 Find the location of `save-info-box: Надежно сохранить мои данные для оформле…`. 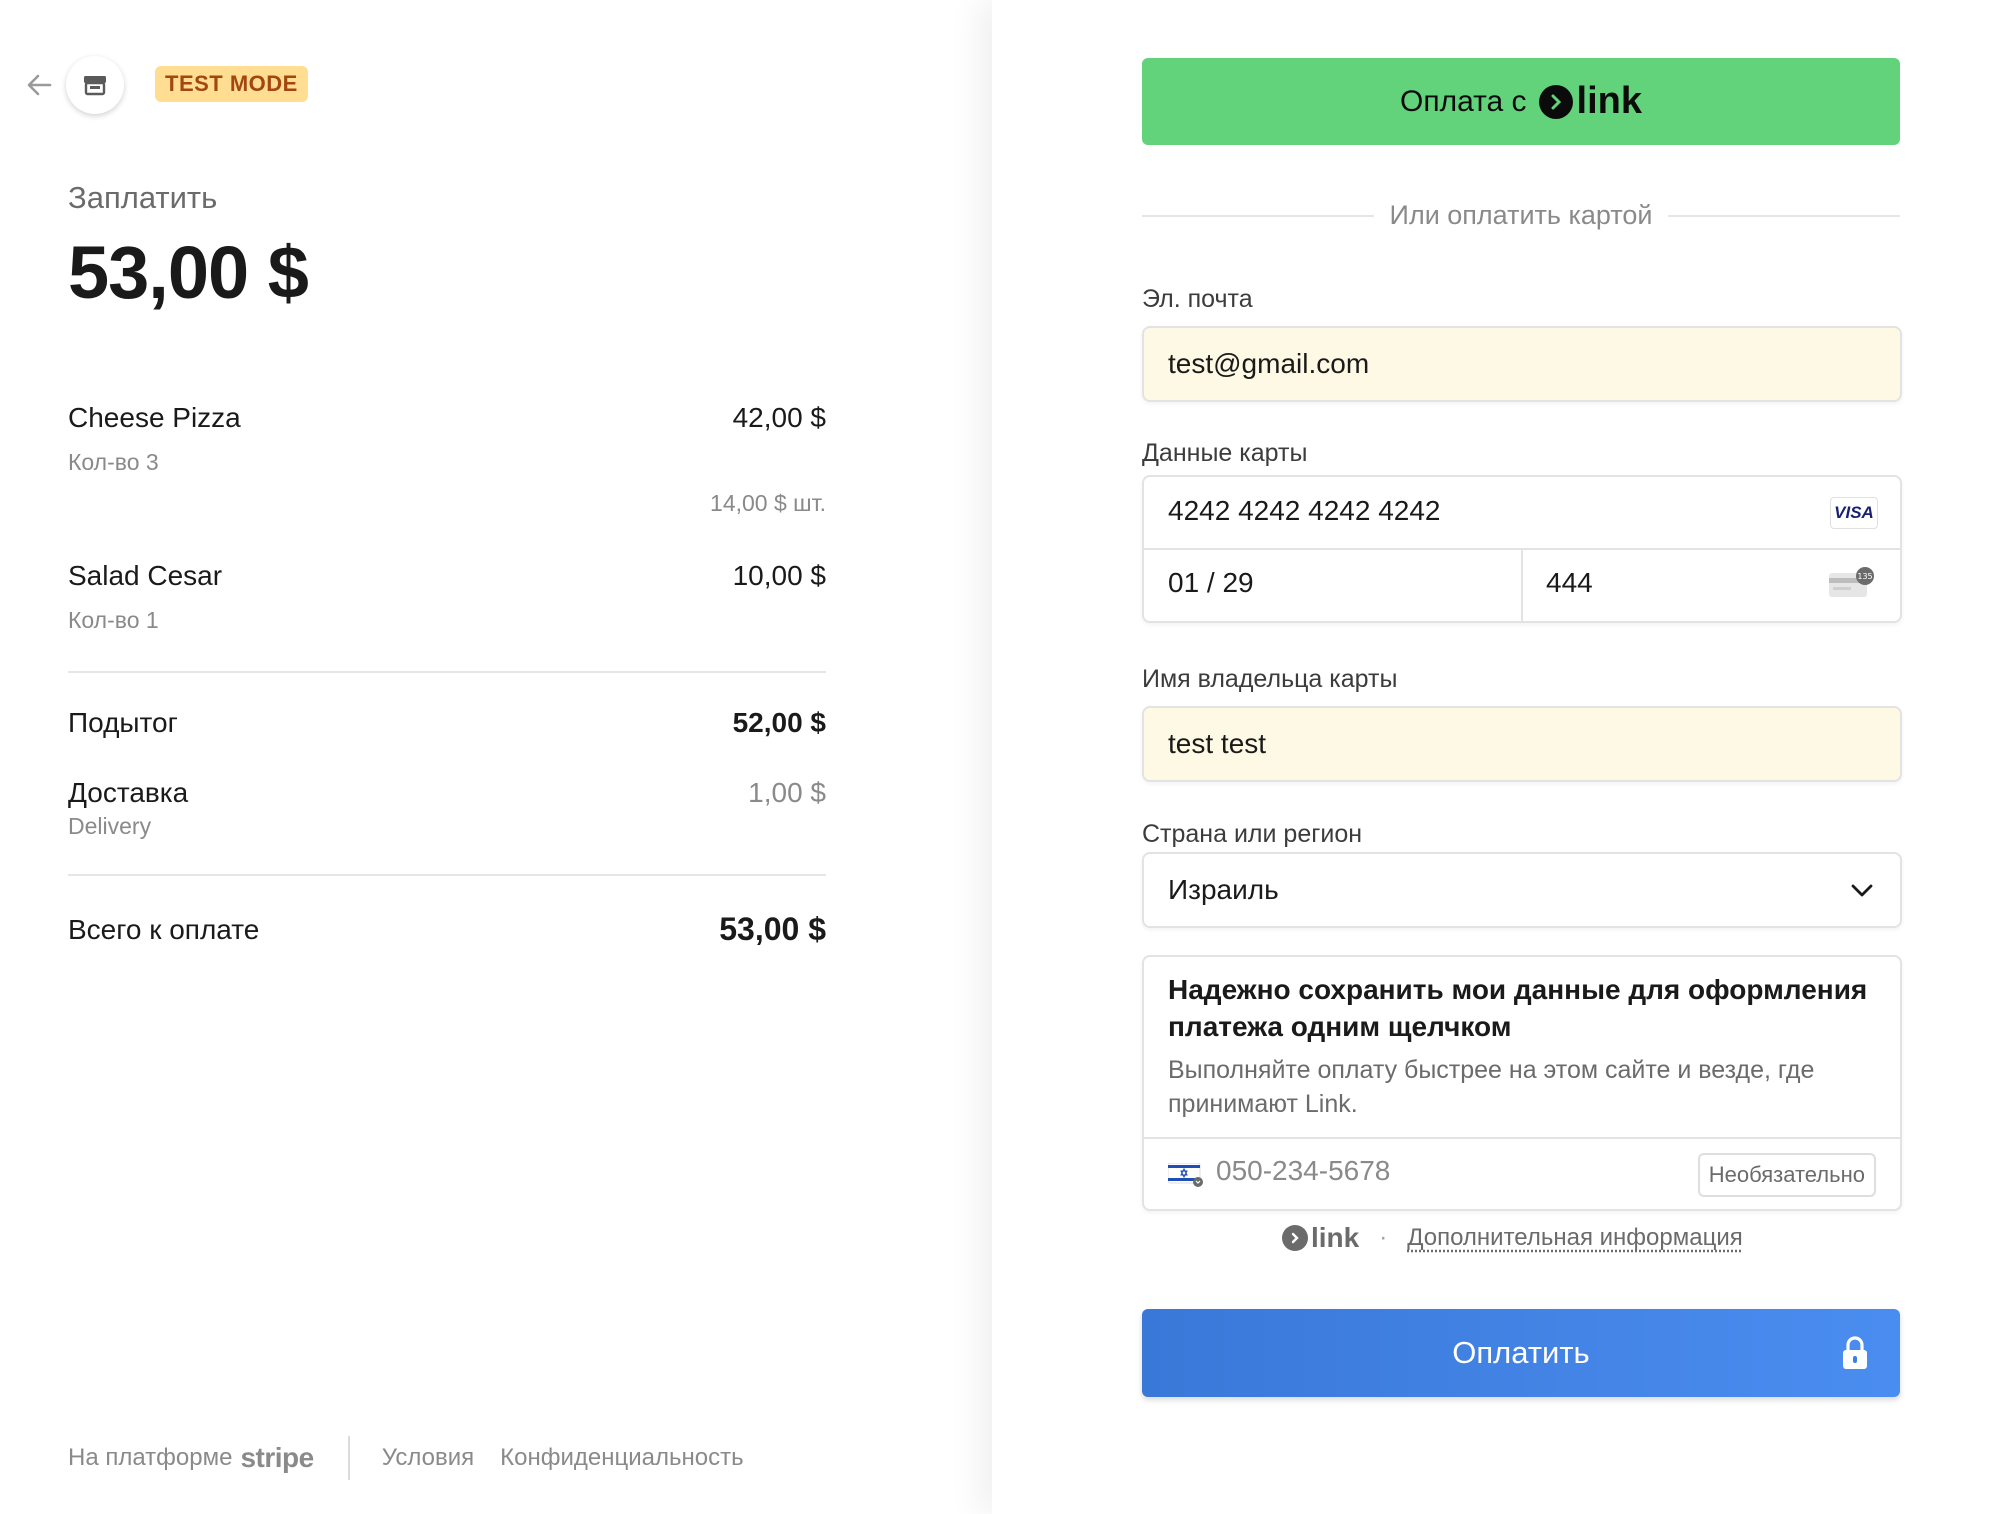

save-info-box: Надежно сохранить мои данные для оформле… is located at coordinates (1522, 1083).